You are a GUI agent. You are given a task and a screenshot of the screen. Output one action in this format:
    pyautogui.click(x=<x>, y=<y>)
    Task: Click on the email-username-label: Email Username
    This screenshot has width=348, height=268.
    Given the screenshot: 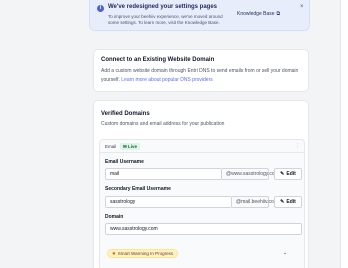 What is the action you would take?
    pyautogui.click(x=124, y=162)
    